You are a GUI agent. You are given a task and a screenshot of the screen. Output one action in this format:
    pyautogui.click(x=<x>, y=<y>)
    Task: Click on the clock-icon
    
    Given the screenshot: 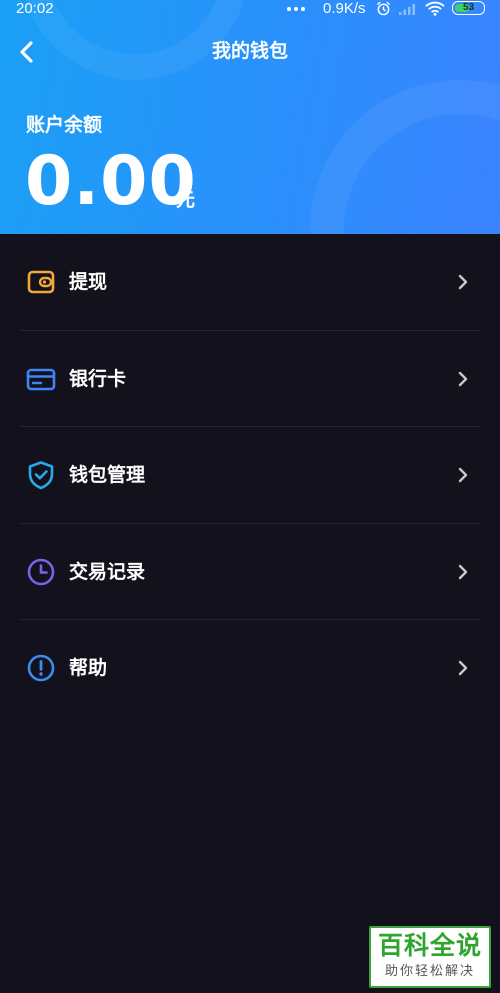 What is the action you would take?
    pyautogui.click(x=41, y=571)
    